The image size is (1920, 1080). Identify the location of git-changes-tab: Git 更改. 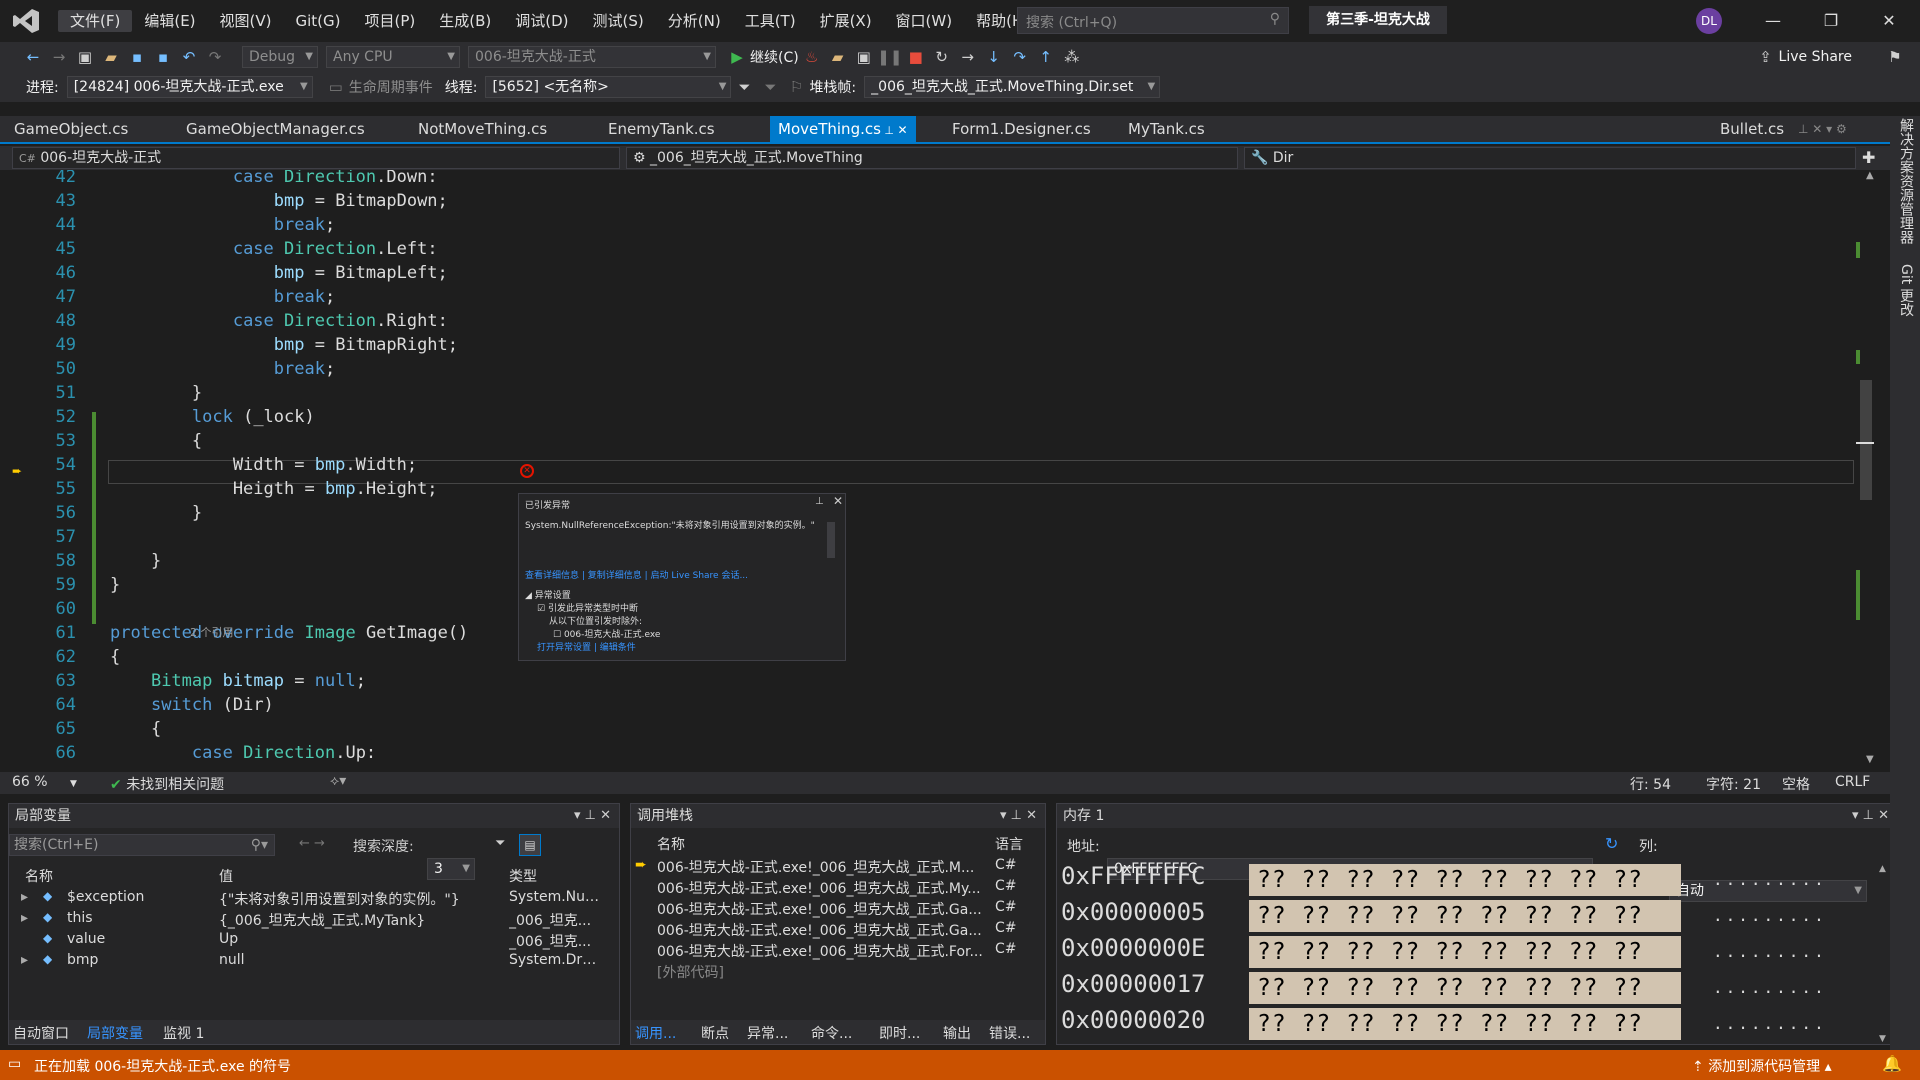
(1906, 290).